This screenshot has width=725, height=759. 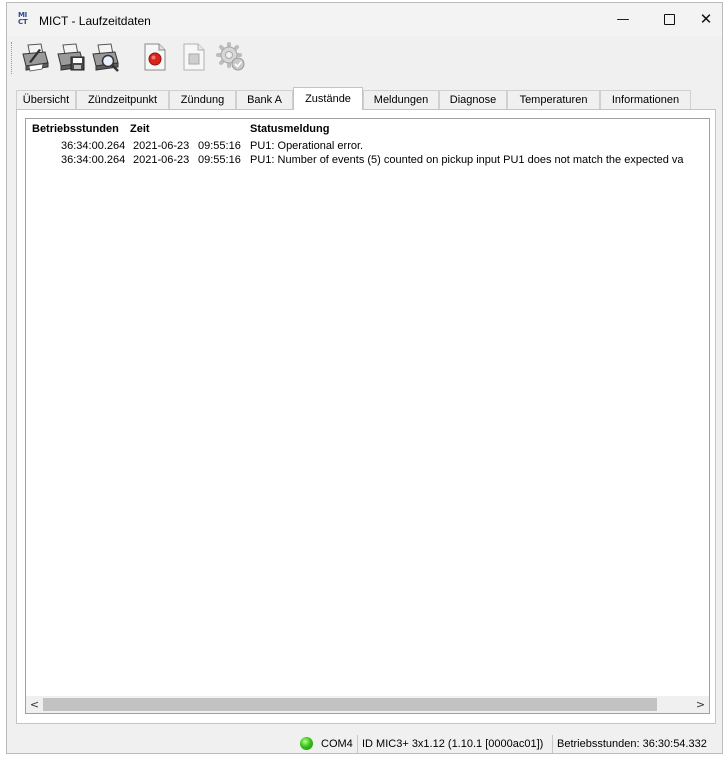 What do you see at coordinates (306, 743) in the screenshot?
I see `connection-status-icon` at bounding box center [306, 743].